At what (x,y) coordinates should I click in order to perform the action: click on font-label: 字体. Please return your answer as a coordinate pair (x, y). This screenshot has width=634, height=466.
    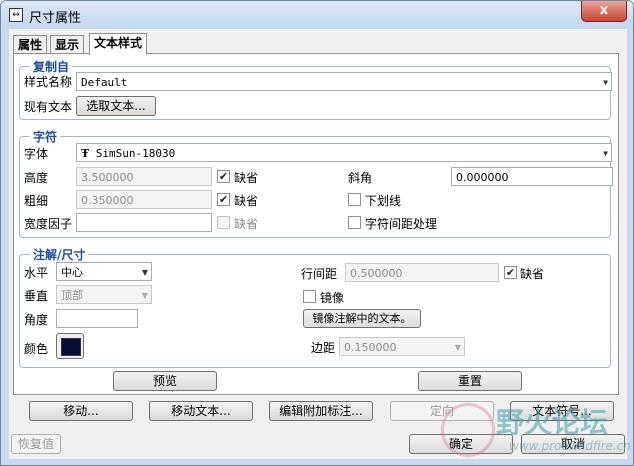
    Looking at the image, I should click on (36, 154).